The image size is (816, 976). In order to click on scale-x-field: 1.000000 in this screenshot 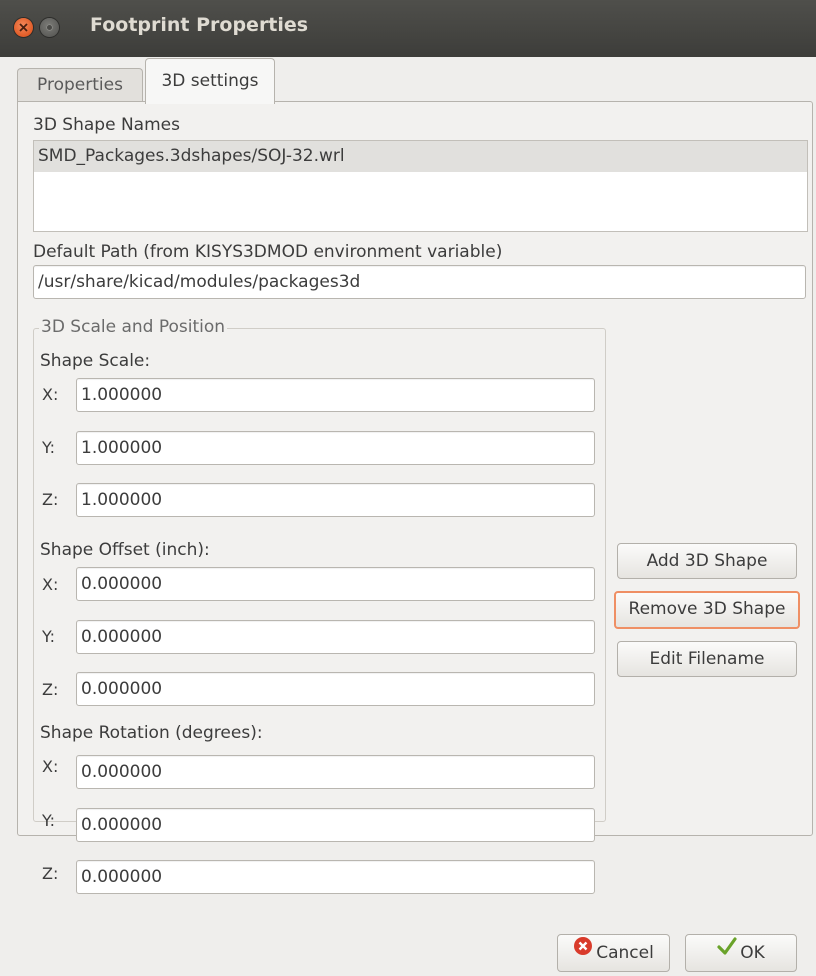, I will do `click(335, 395)`.